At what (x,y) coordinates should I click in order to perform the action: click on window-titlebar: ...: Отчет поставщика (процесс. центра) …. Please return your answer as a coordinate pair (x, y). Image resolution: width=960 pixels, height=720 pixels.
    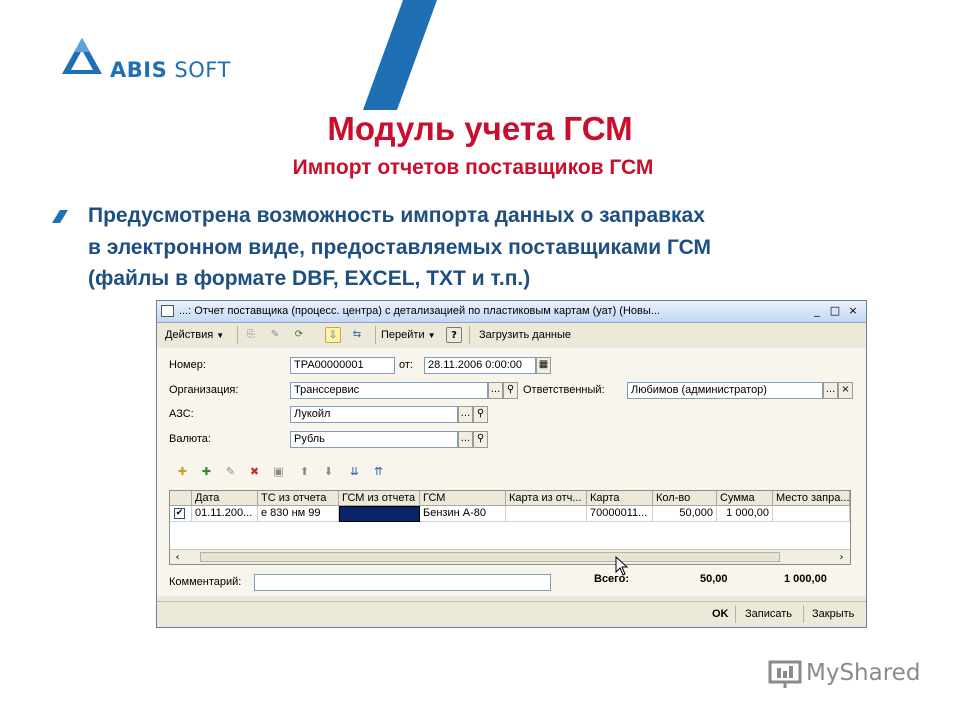
    Looking at the image, I should click on (511, 312).